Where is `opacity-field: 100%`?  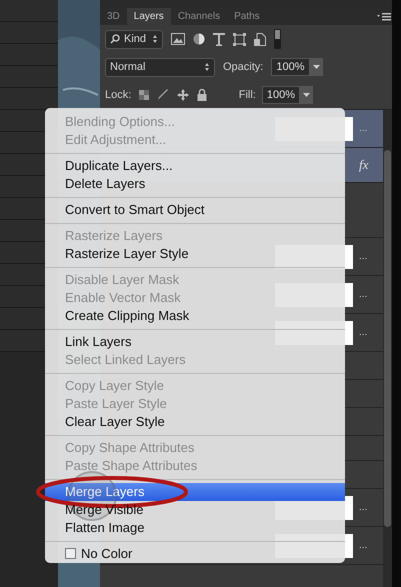 opacity-field: 100% is located at coordinates (290, 67).